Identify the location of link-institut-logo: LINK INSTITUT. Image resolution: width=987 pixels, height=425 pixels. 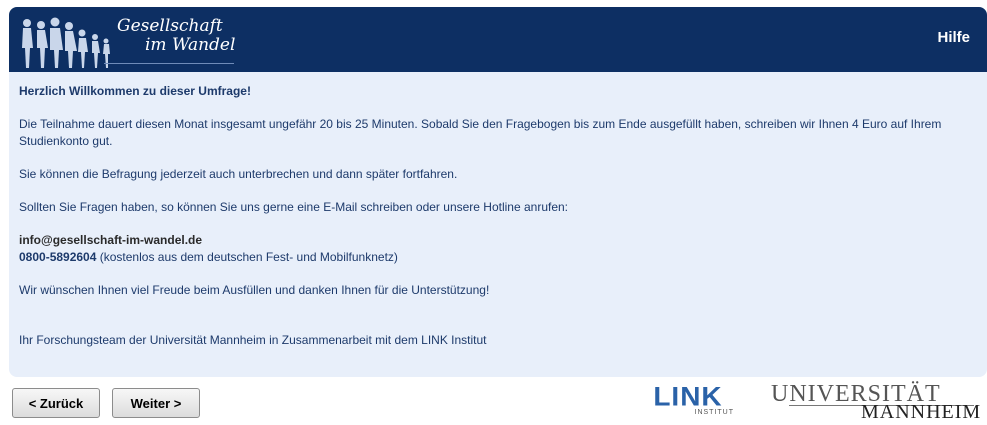
(688, 401).